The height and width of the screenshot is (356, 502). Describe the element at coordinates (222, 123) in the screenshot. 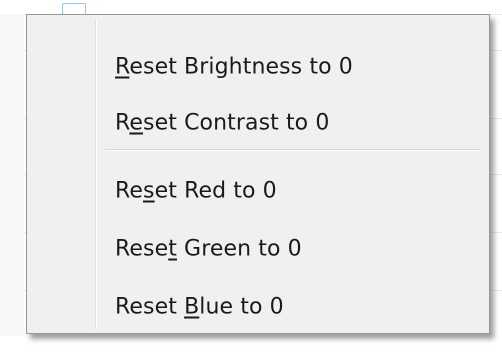

I see `menu-item-label: Reset Contrast to 0` at that location.